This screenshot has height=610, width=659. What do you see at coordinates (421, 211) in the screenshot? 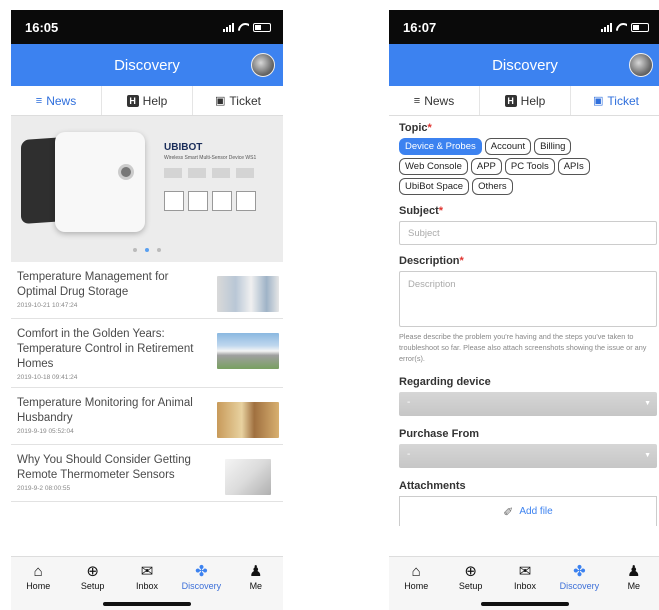
I see `subject-label: Subject*` at bounding box center [421, 211].